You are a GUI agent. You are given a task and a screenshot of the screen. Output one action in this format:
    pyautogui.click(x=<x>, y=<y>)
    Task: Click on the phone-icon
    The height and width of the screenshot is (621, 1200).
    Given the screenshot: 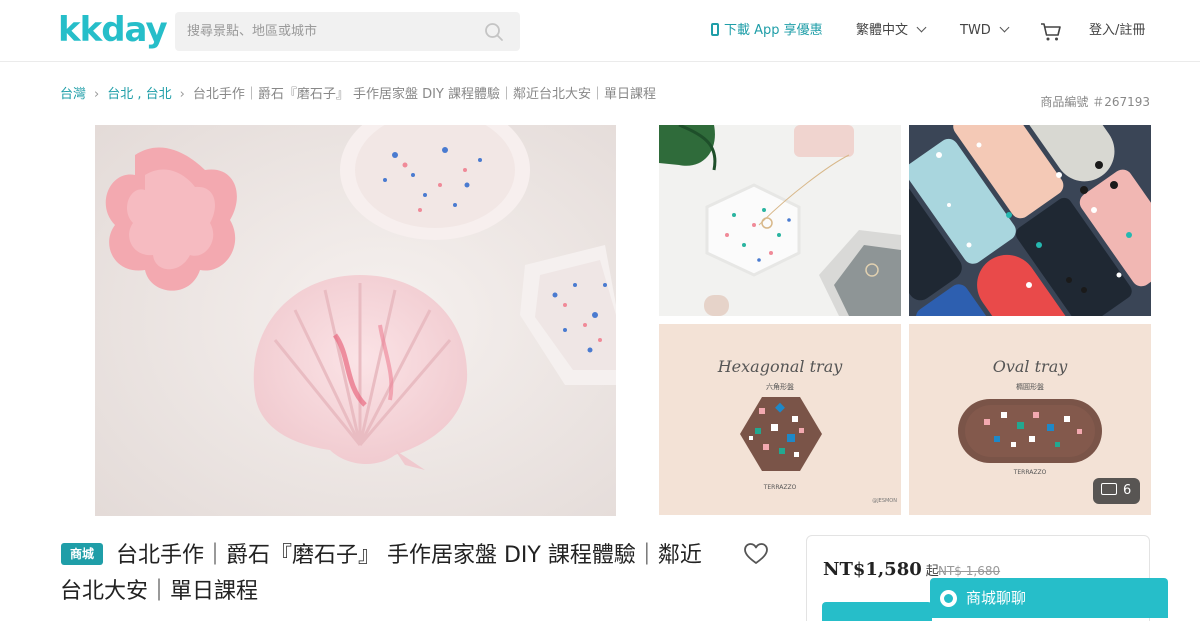 What is the action you would take?
    pyautogui.click(x=715, y=29)
    